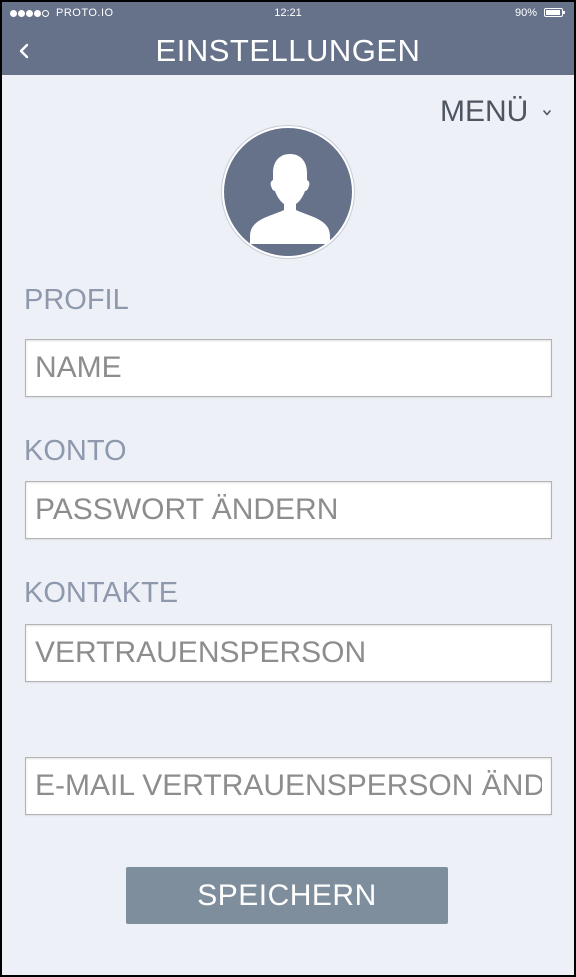  Describe the element at coordinates (288, 50) in the screenshot. I see `page-title: EINSTELLUNGEN` at that location.